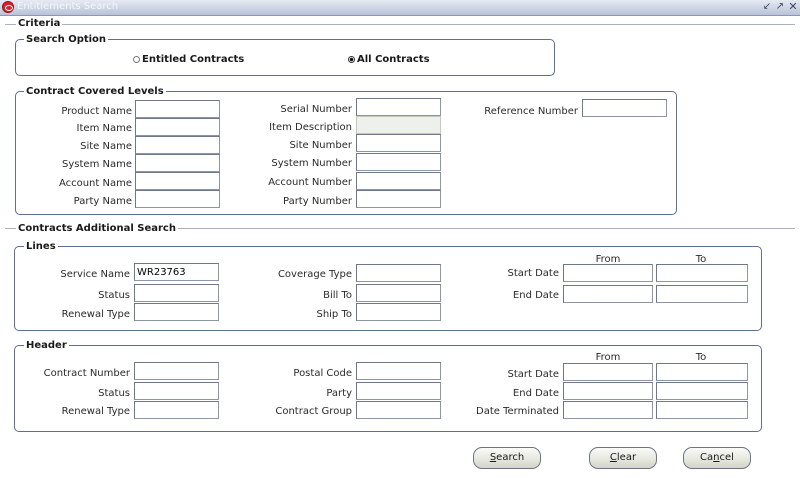  I want to click on lines-status-label: Status, so click(114, 295).